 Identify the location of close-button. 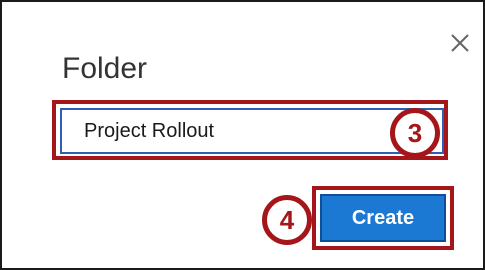
(460, 43).